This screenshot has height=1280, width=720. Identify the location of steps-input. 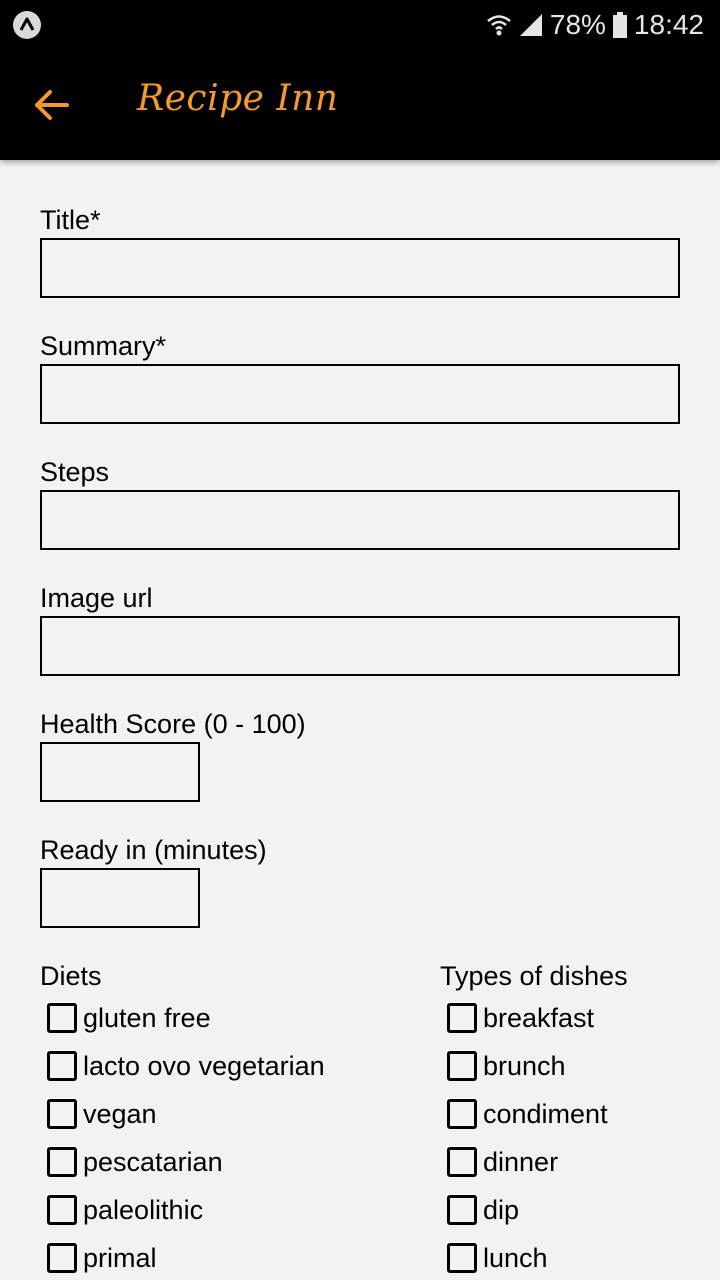
(360, 520).